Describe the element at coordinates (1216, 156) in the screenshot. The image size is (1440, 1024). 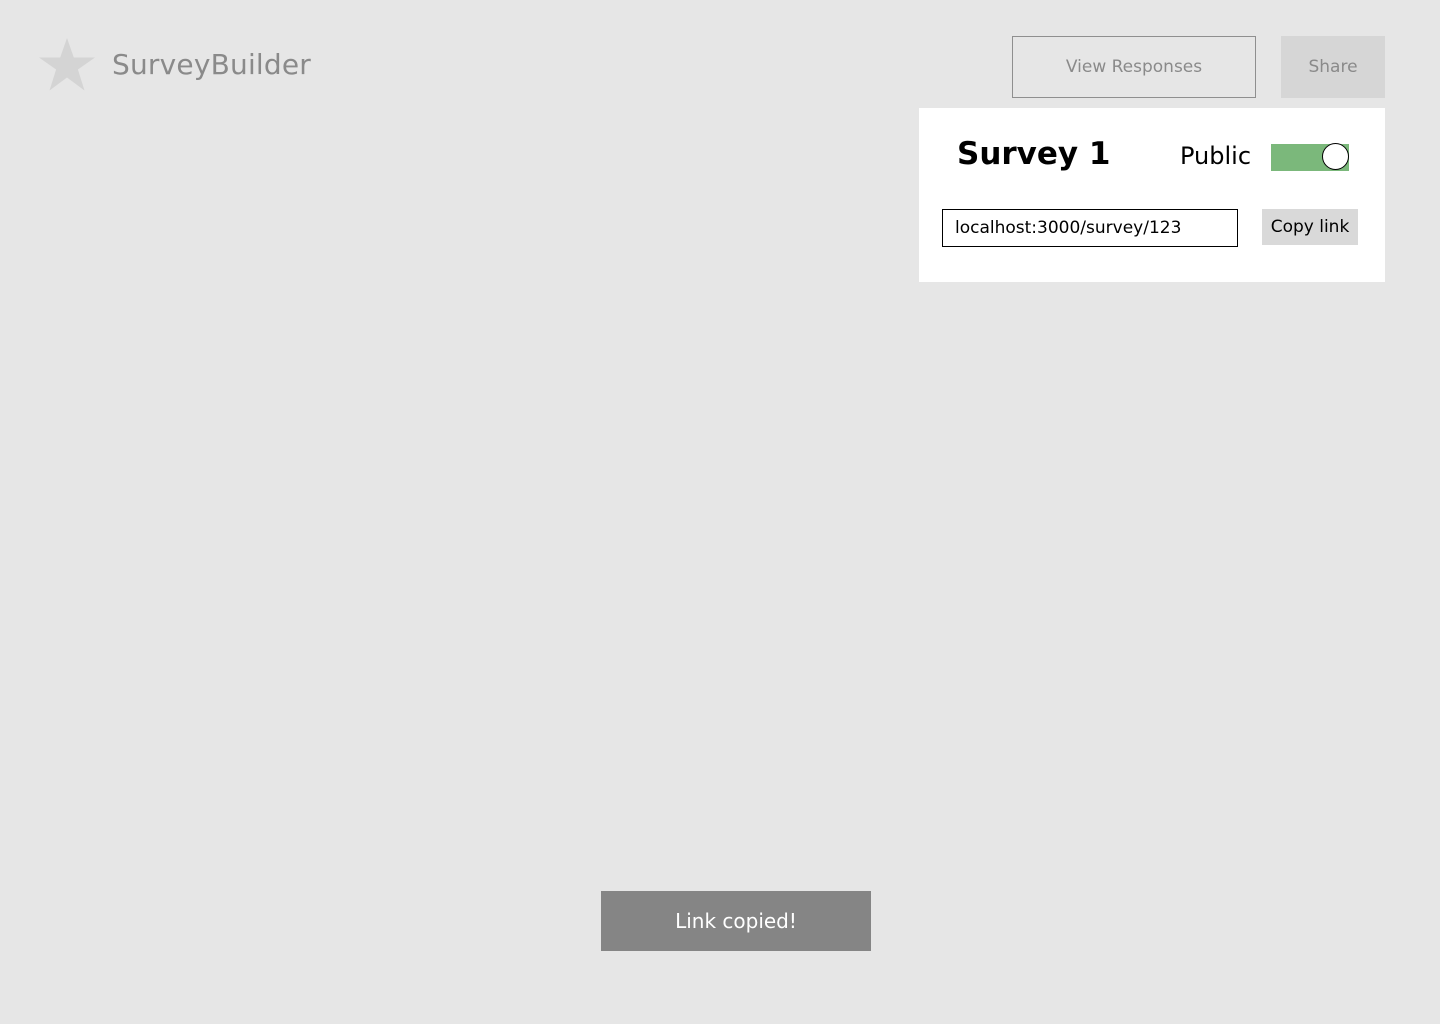
I see `public-label: Public` at that location.